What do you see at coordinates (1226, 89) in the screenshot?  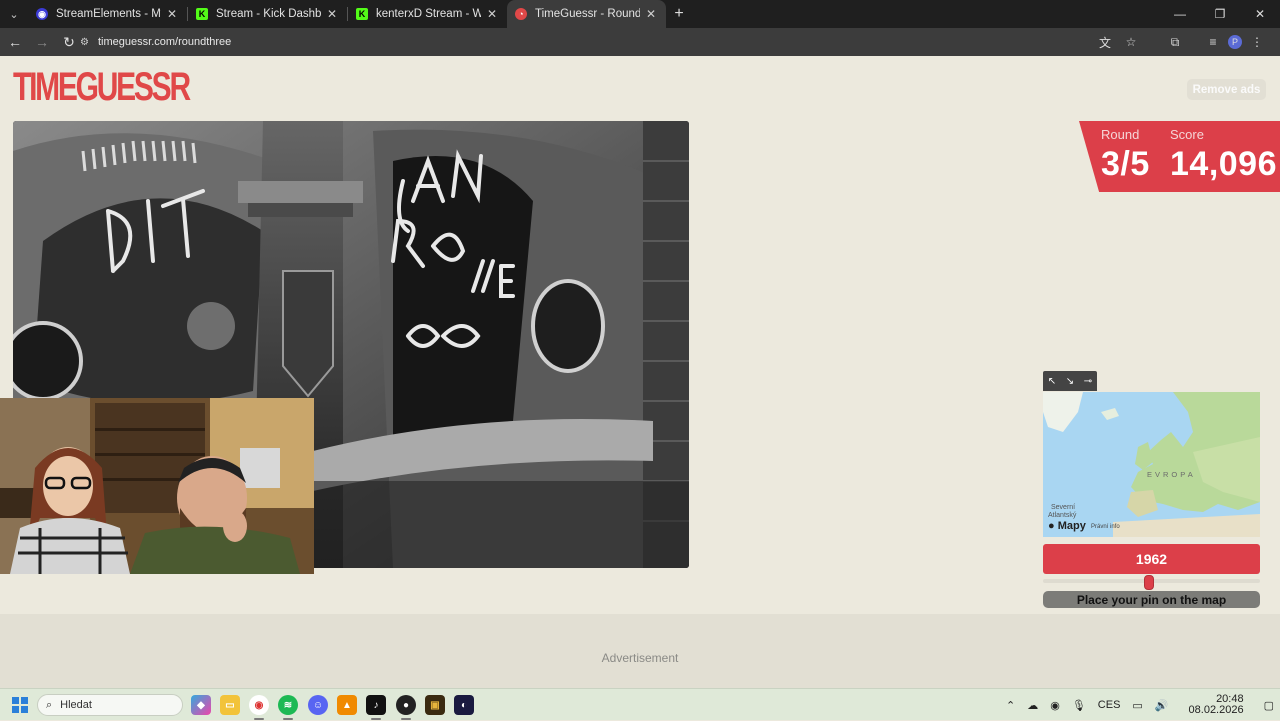 I see `remove-ads-button: Remove ads` at bounding box center [1226, 89].